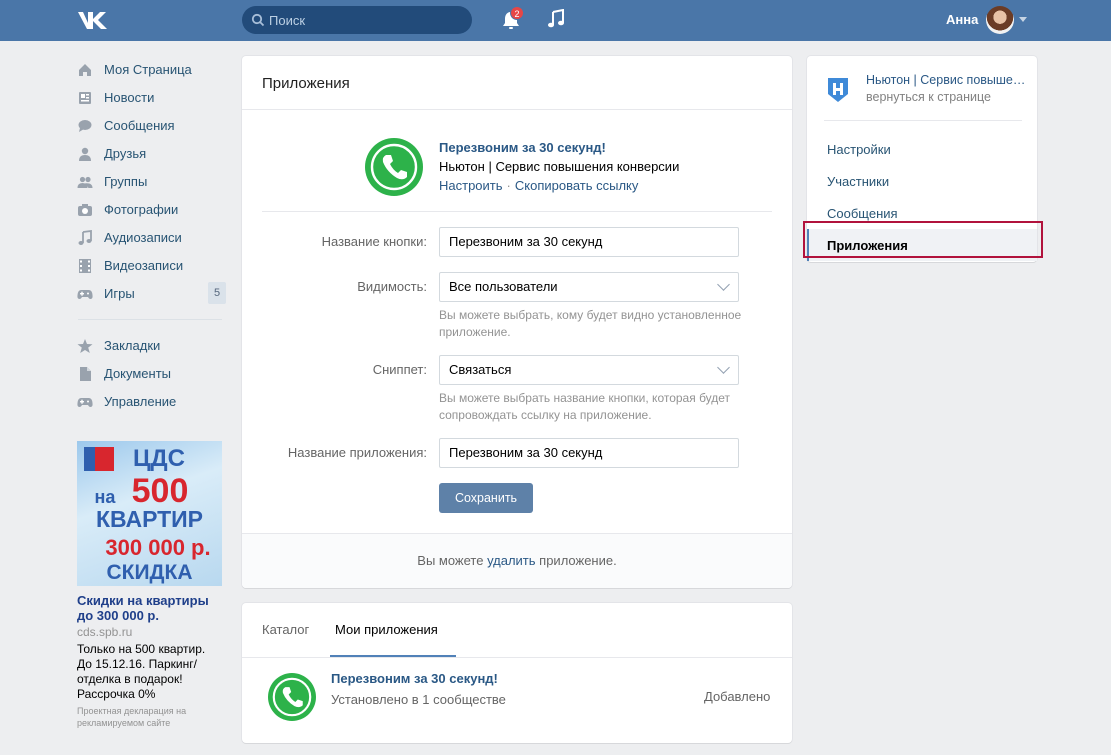 The height and width of the screenshot is (755, 1111). What do you see at coordinates (150, 182) in the screenshot?
I see `sidebar-item-people: Группы` at bounding box center [150, 182].